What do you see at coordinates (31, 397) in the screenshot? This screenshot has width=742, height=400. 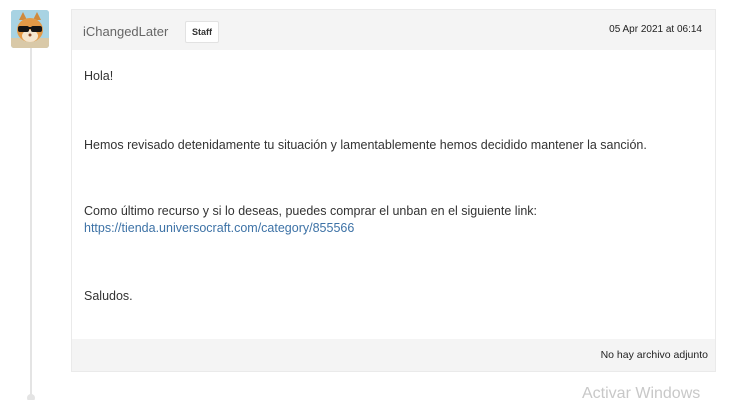 I see `thread-dot` at bounding box center [31, 397].